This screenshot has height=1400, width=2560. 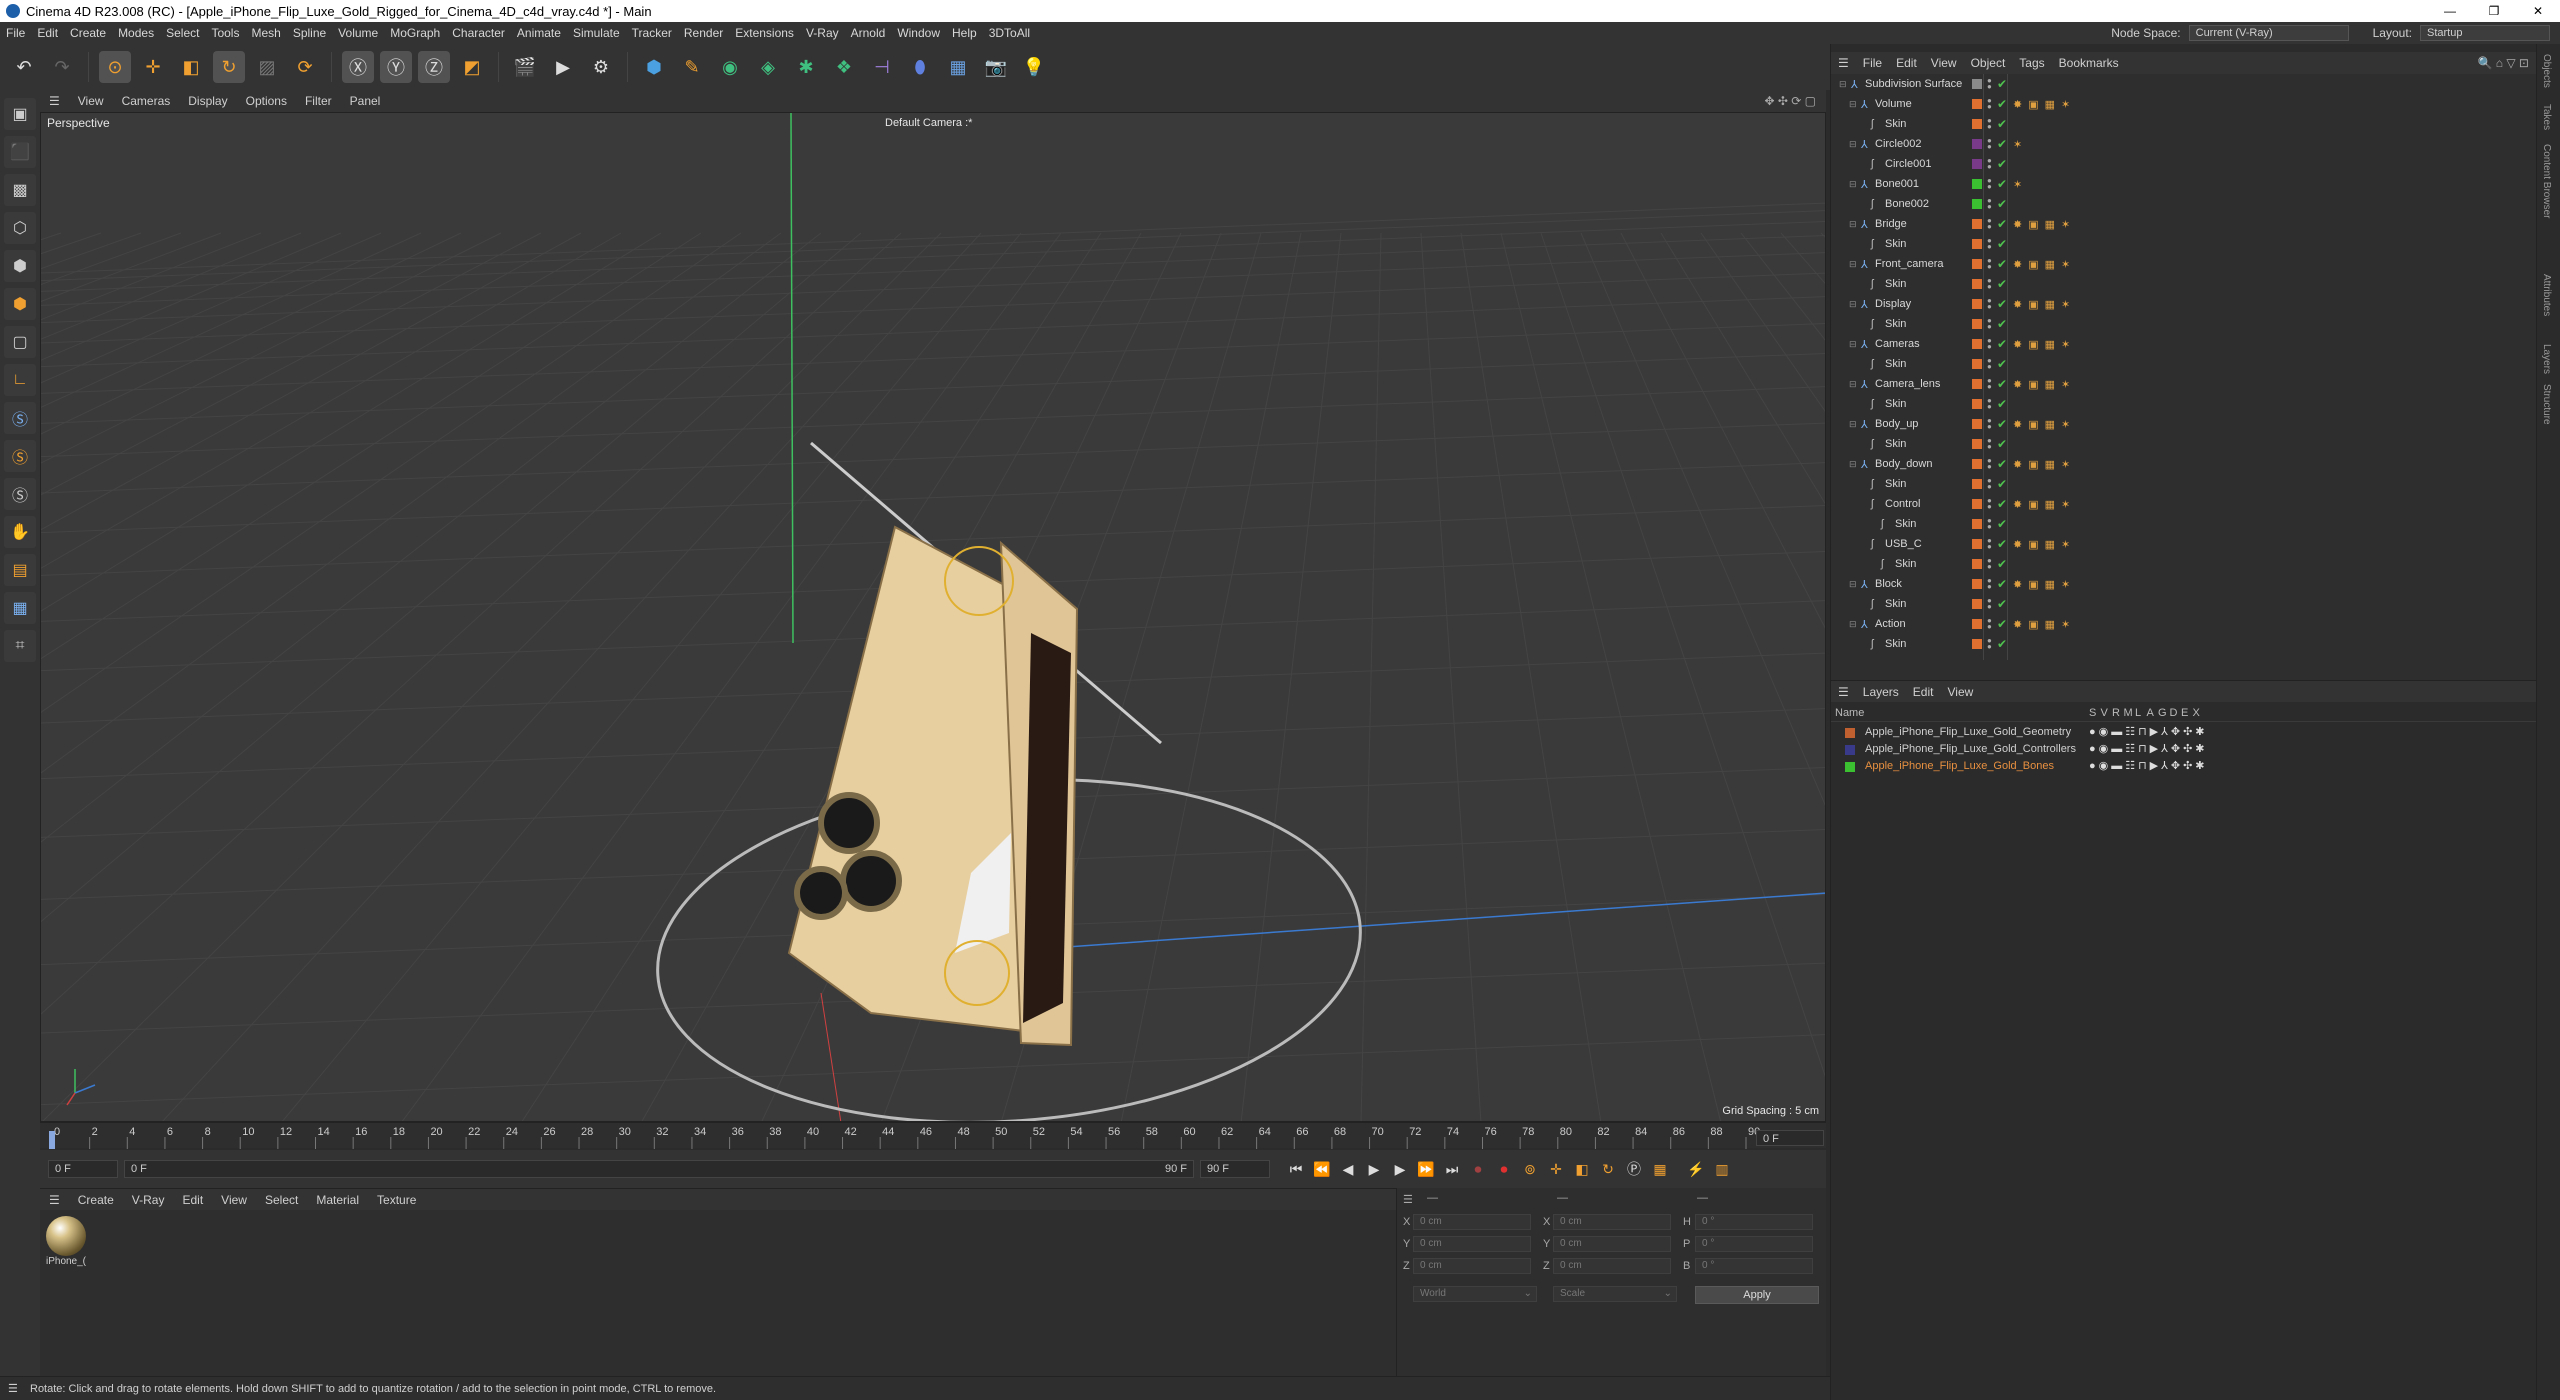 I want to click on viewport-hamburger-icon: ☰, so click(x=54, y=101).